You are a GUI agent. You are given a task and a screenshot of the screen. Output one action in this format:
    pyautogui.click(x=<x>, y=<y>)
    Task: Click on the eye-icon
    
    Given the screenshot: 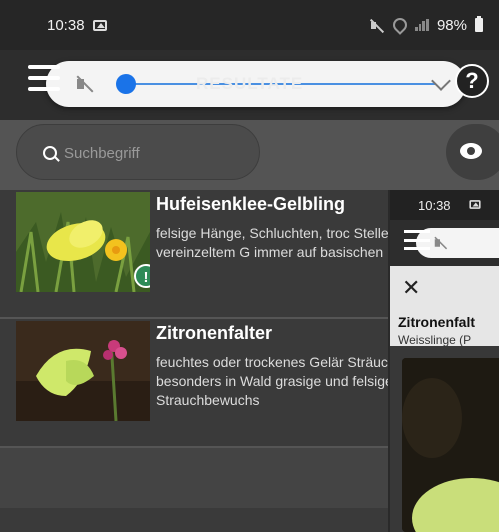 What is the action you would take?
    pyautogui.click(x=471, y=151)
    